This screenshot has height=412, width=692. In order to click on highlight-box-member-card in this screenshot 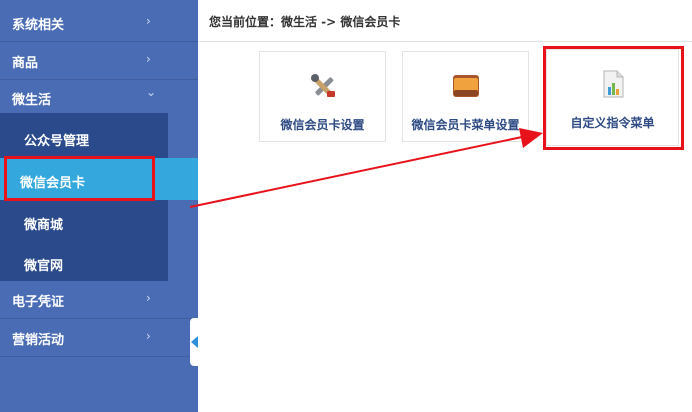, I will do `click(79, 178)`.